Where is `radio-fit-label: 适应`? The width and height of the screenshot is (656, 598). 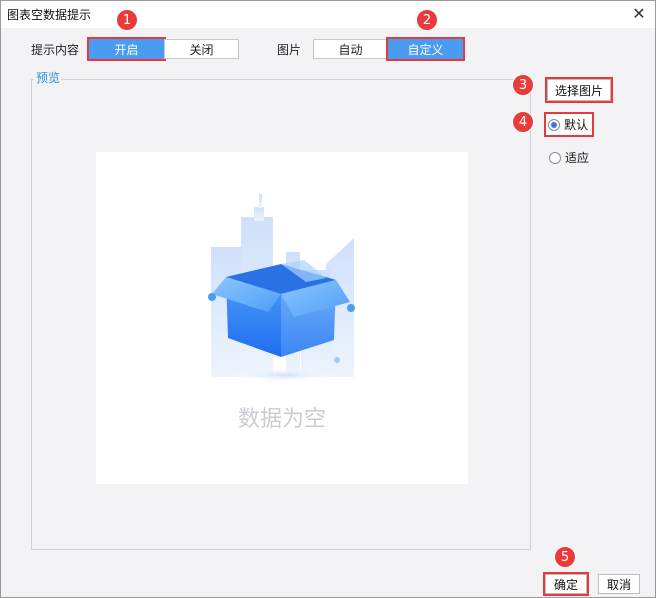
radio-fit-label: 适应 is located at coordinates (577, 158).